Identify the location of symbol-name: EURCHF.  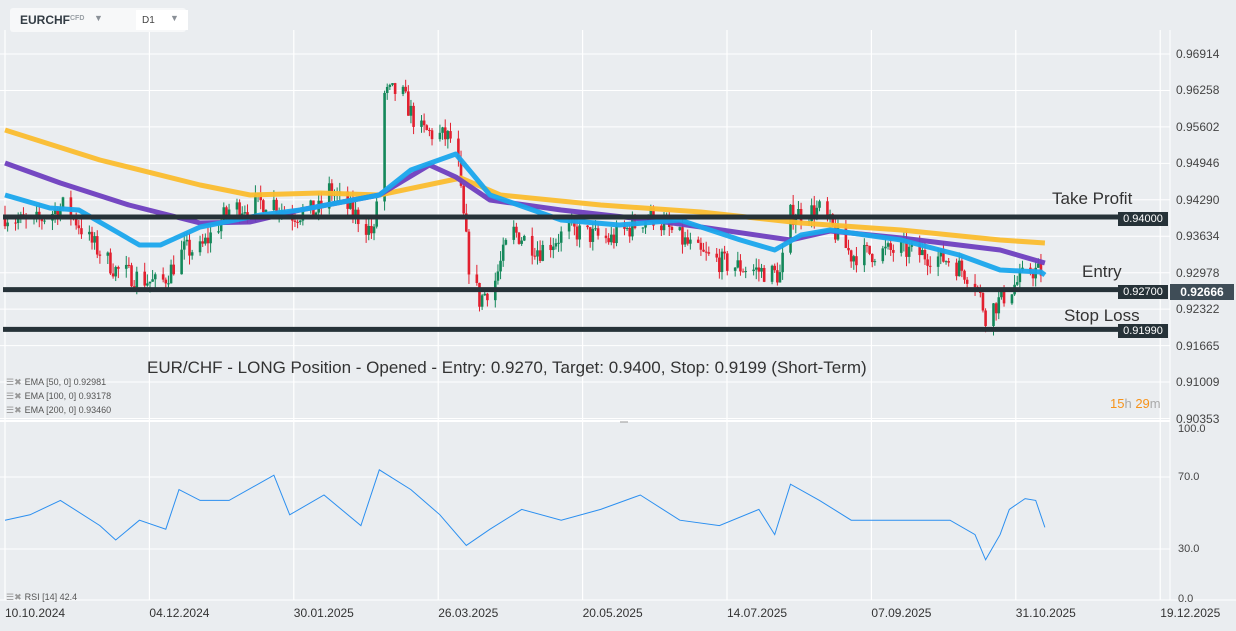
(45, 20).